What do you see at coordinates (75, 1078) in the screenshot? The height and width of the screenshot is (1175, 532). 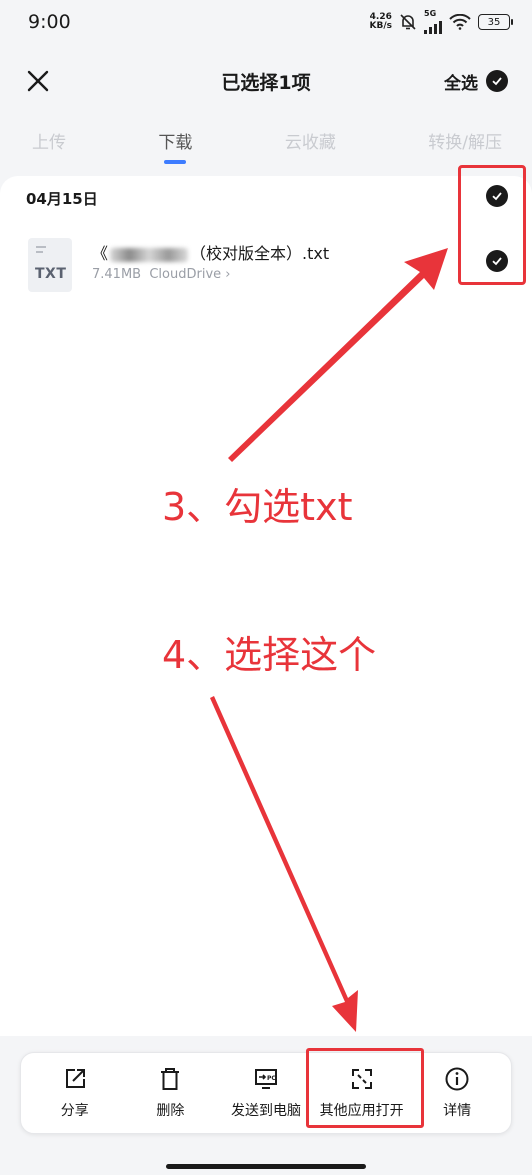 I see `share-icon` at bounding box center [75, 1078].